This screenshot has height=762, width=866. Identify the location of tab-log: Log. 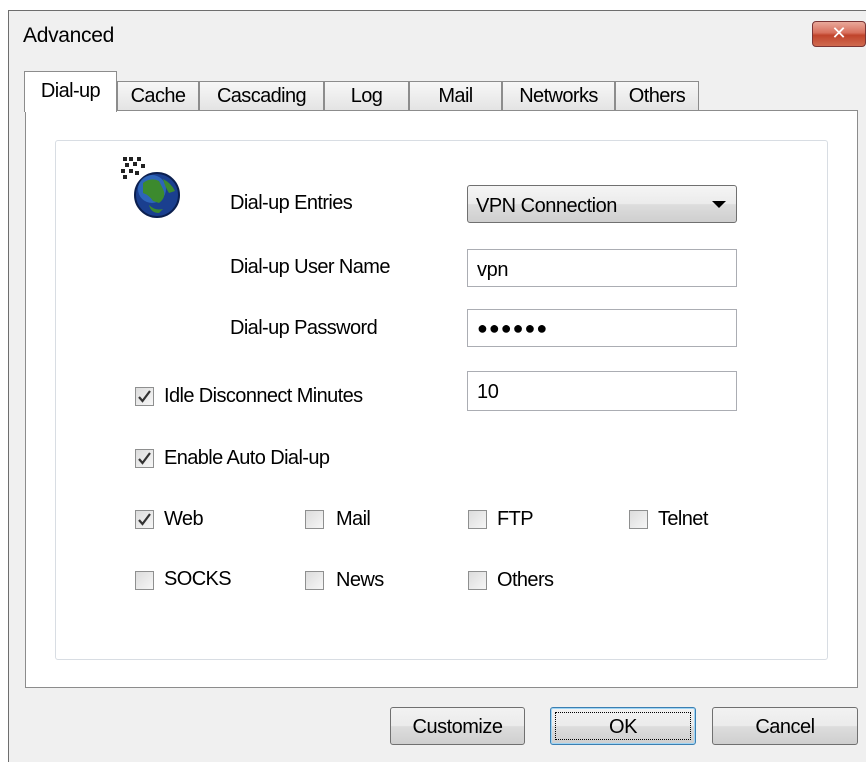
(366, 96).